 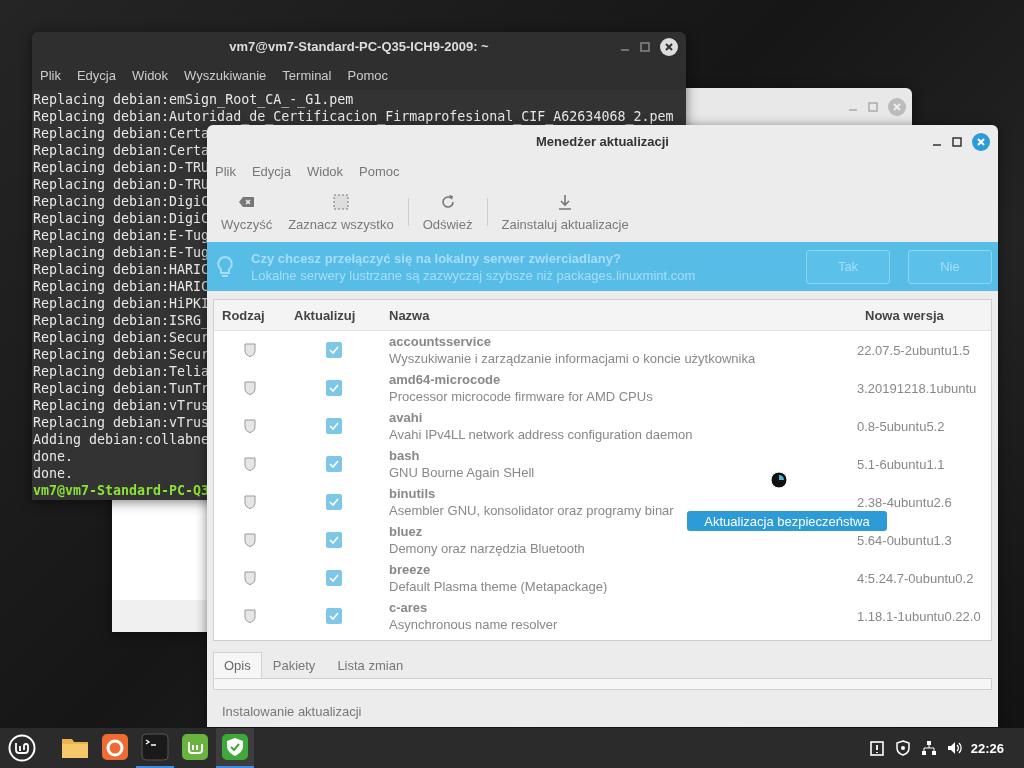 What do you see at coordinates (447, 212) in the screenshot?
I see `toolbar-button: Odśwież` at bounding box center [447, 212].